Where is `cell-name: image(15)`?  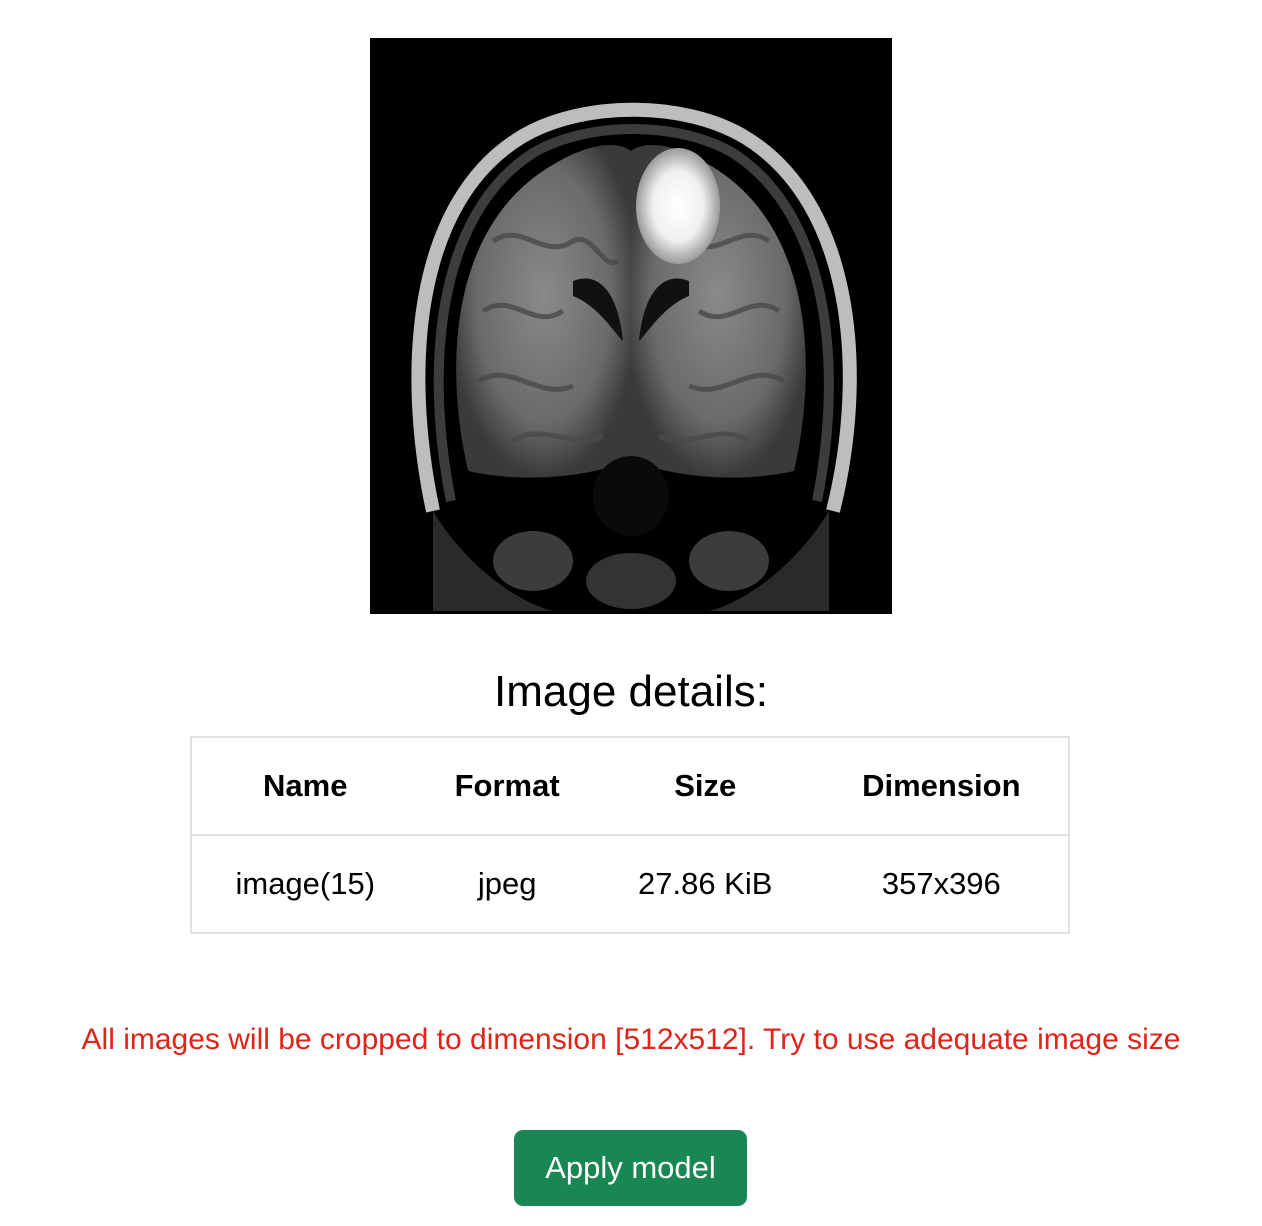 cell-name: image(15) is located at coordinates (305, 883).